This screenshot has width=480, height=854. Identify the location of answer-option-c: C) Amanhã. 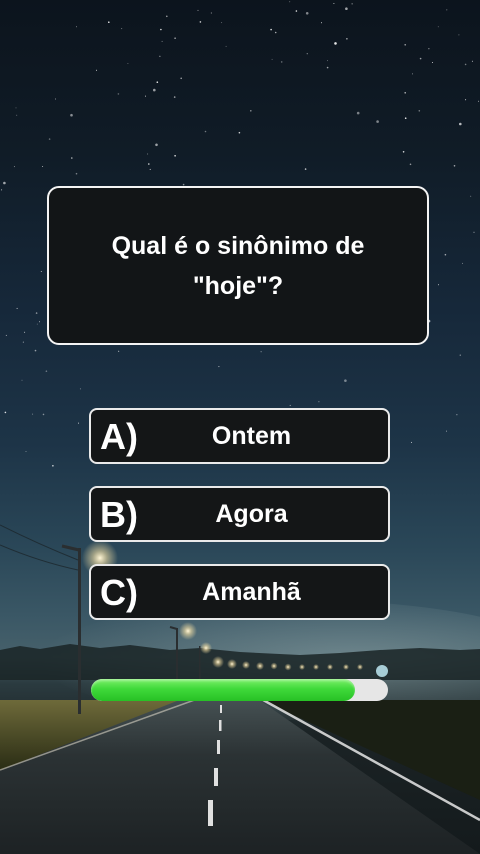
(239, 592).